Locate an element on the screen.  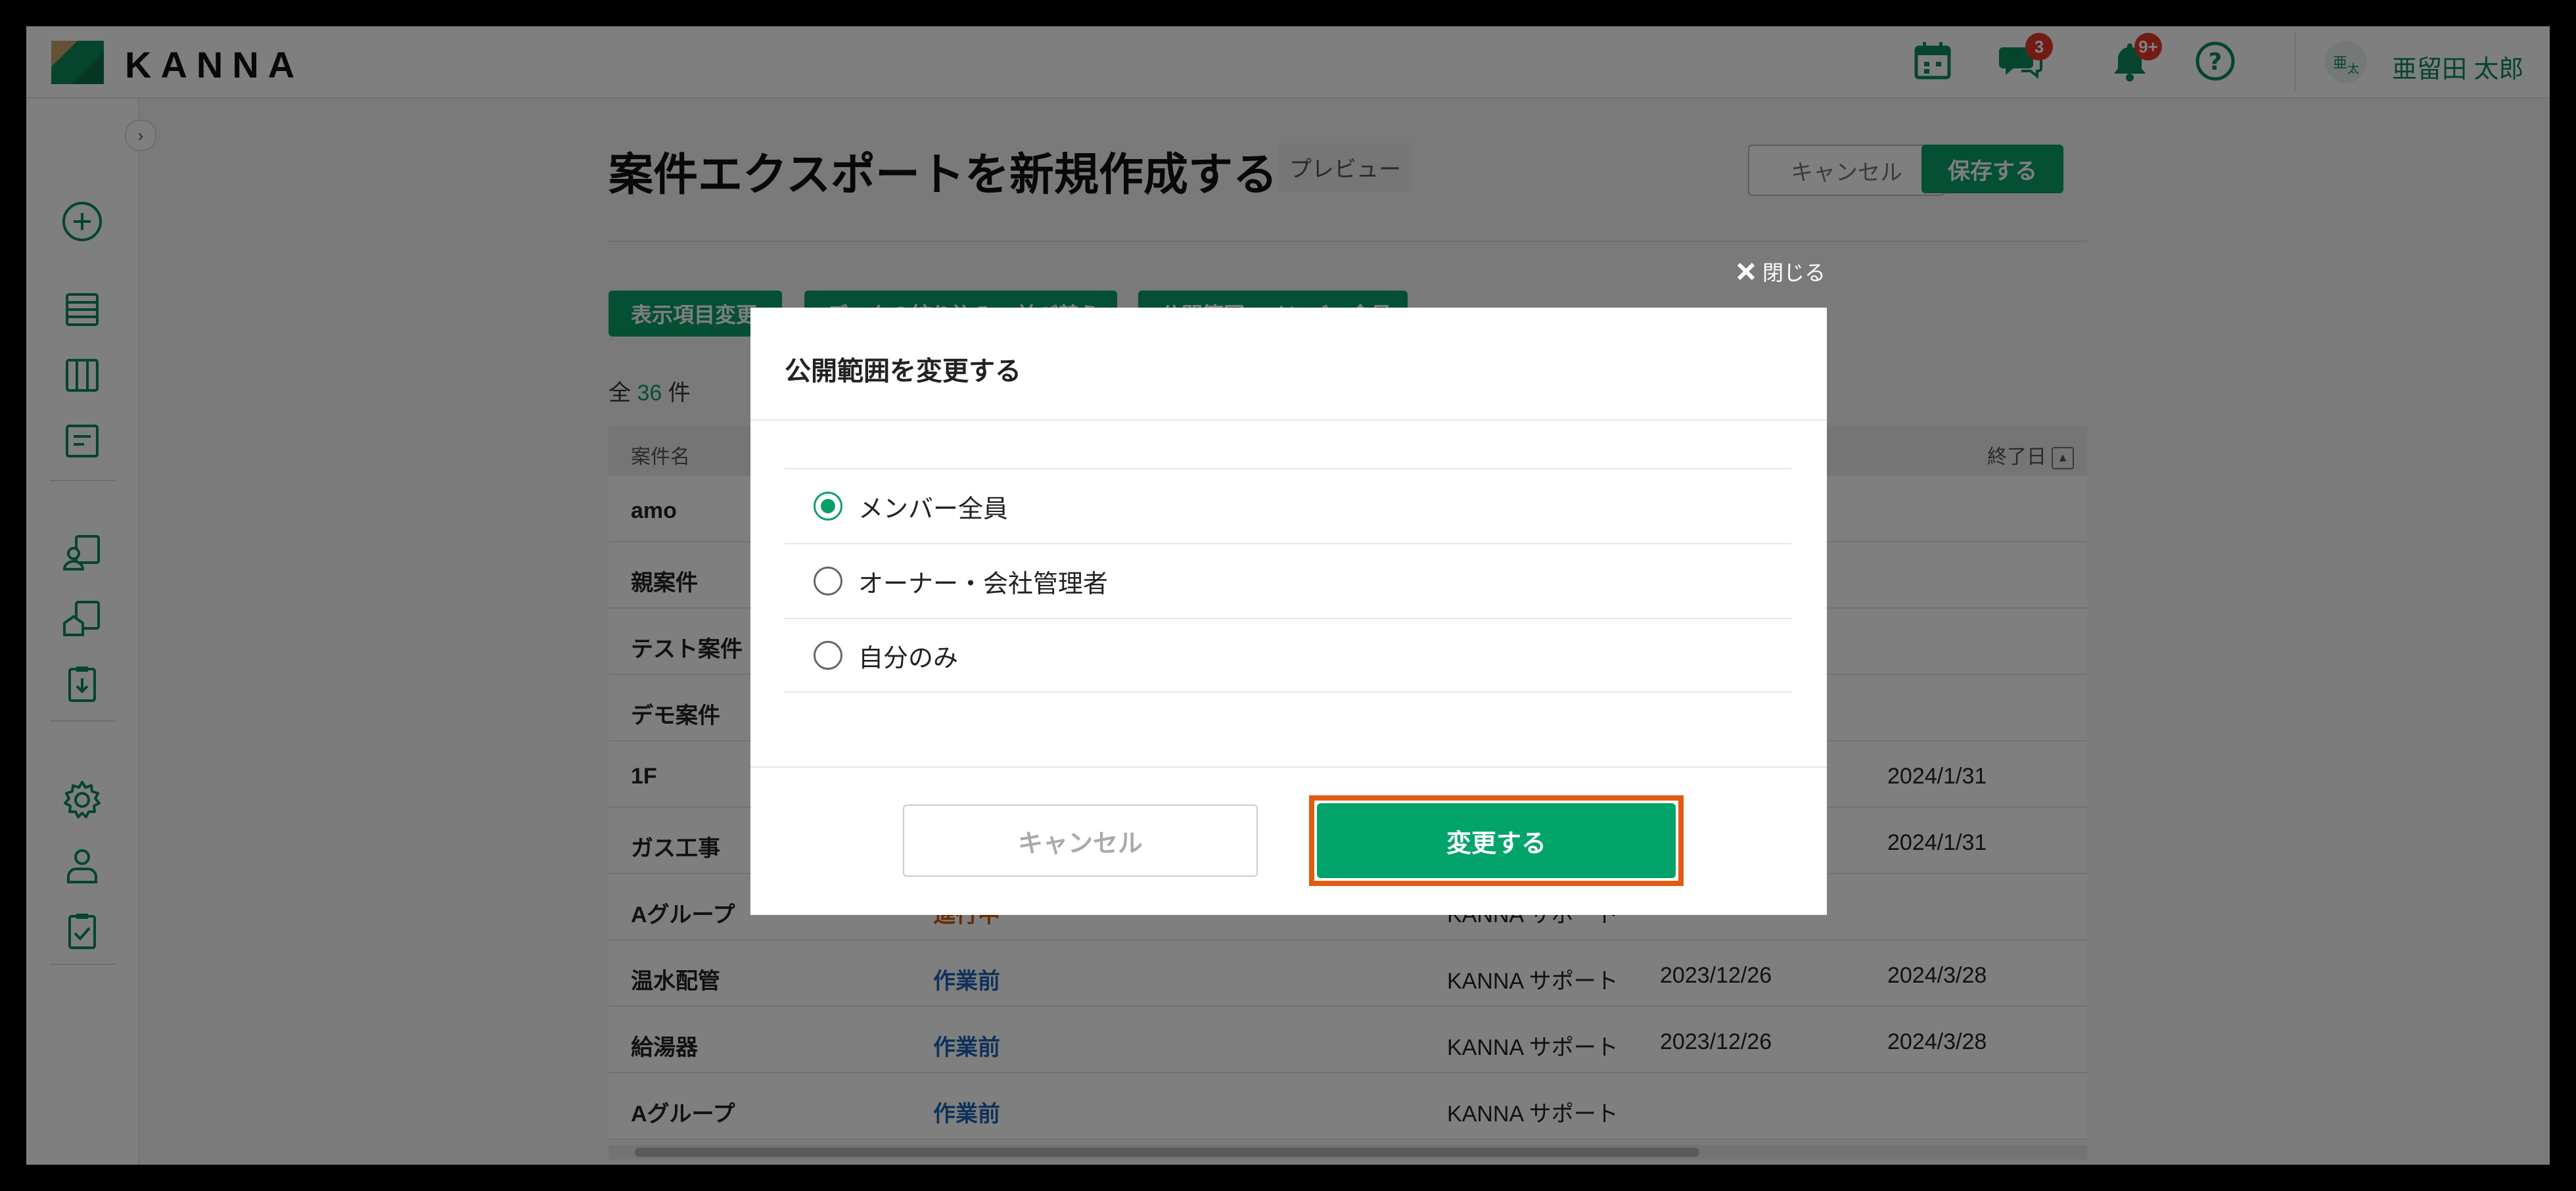
modal-cancel-button: キャンセル is located at coordinates (1080, 841).